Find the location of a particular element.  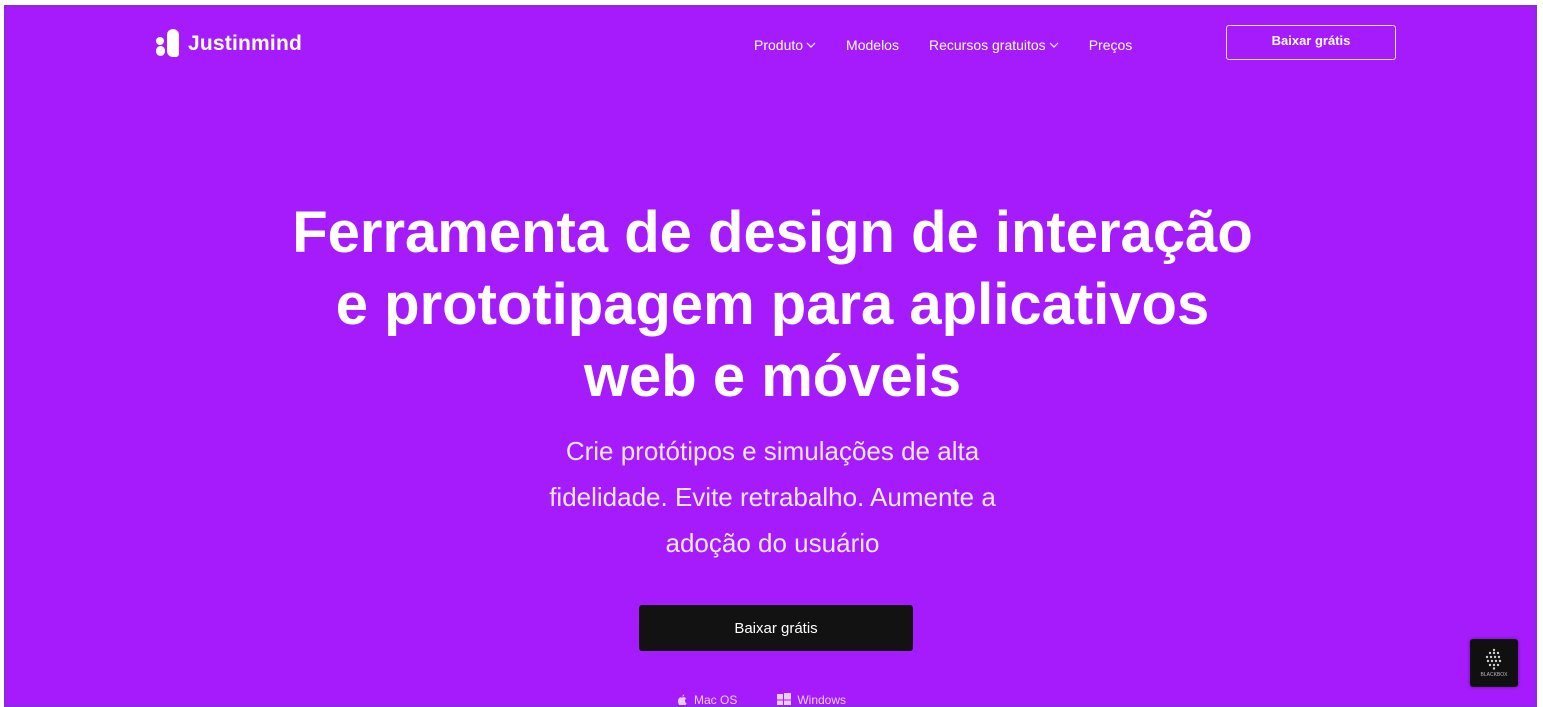

platform-windows-label: Windows is located at coordinates (822, 700).